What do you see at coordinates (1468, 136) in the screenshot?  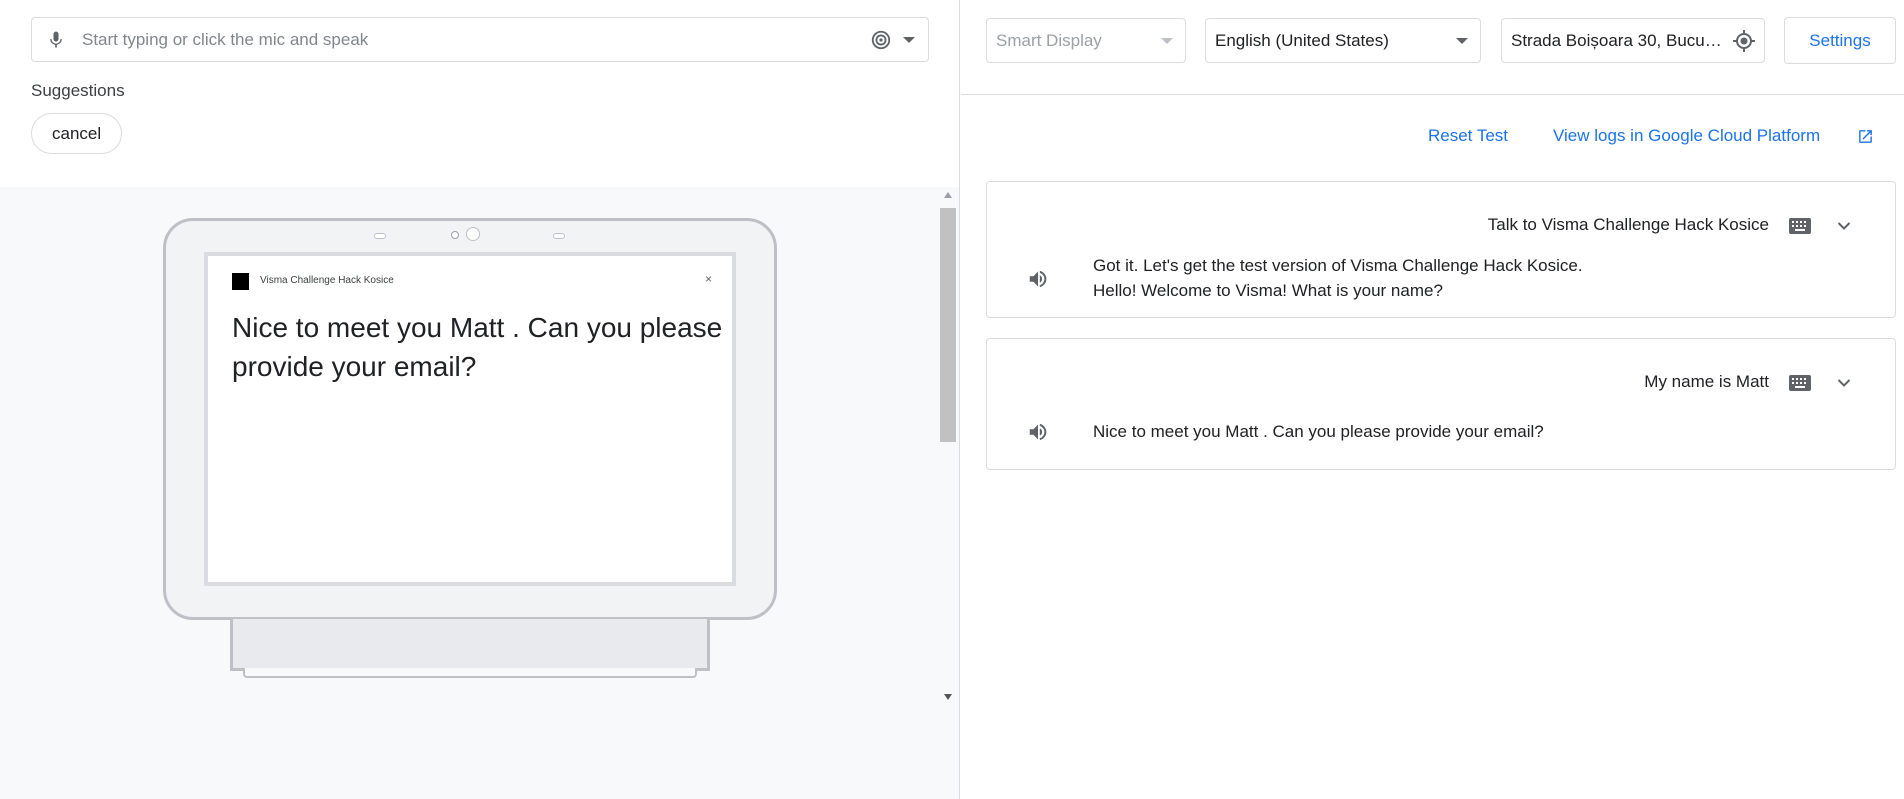 I see `reset-test-link: Reset Test` at bounding box center [1468, 136].